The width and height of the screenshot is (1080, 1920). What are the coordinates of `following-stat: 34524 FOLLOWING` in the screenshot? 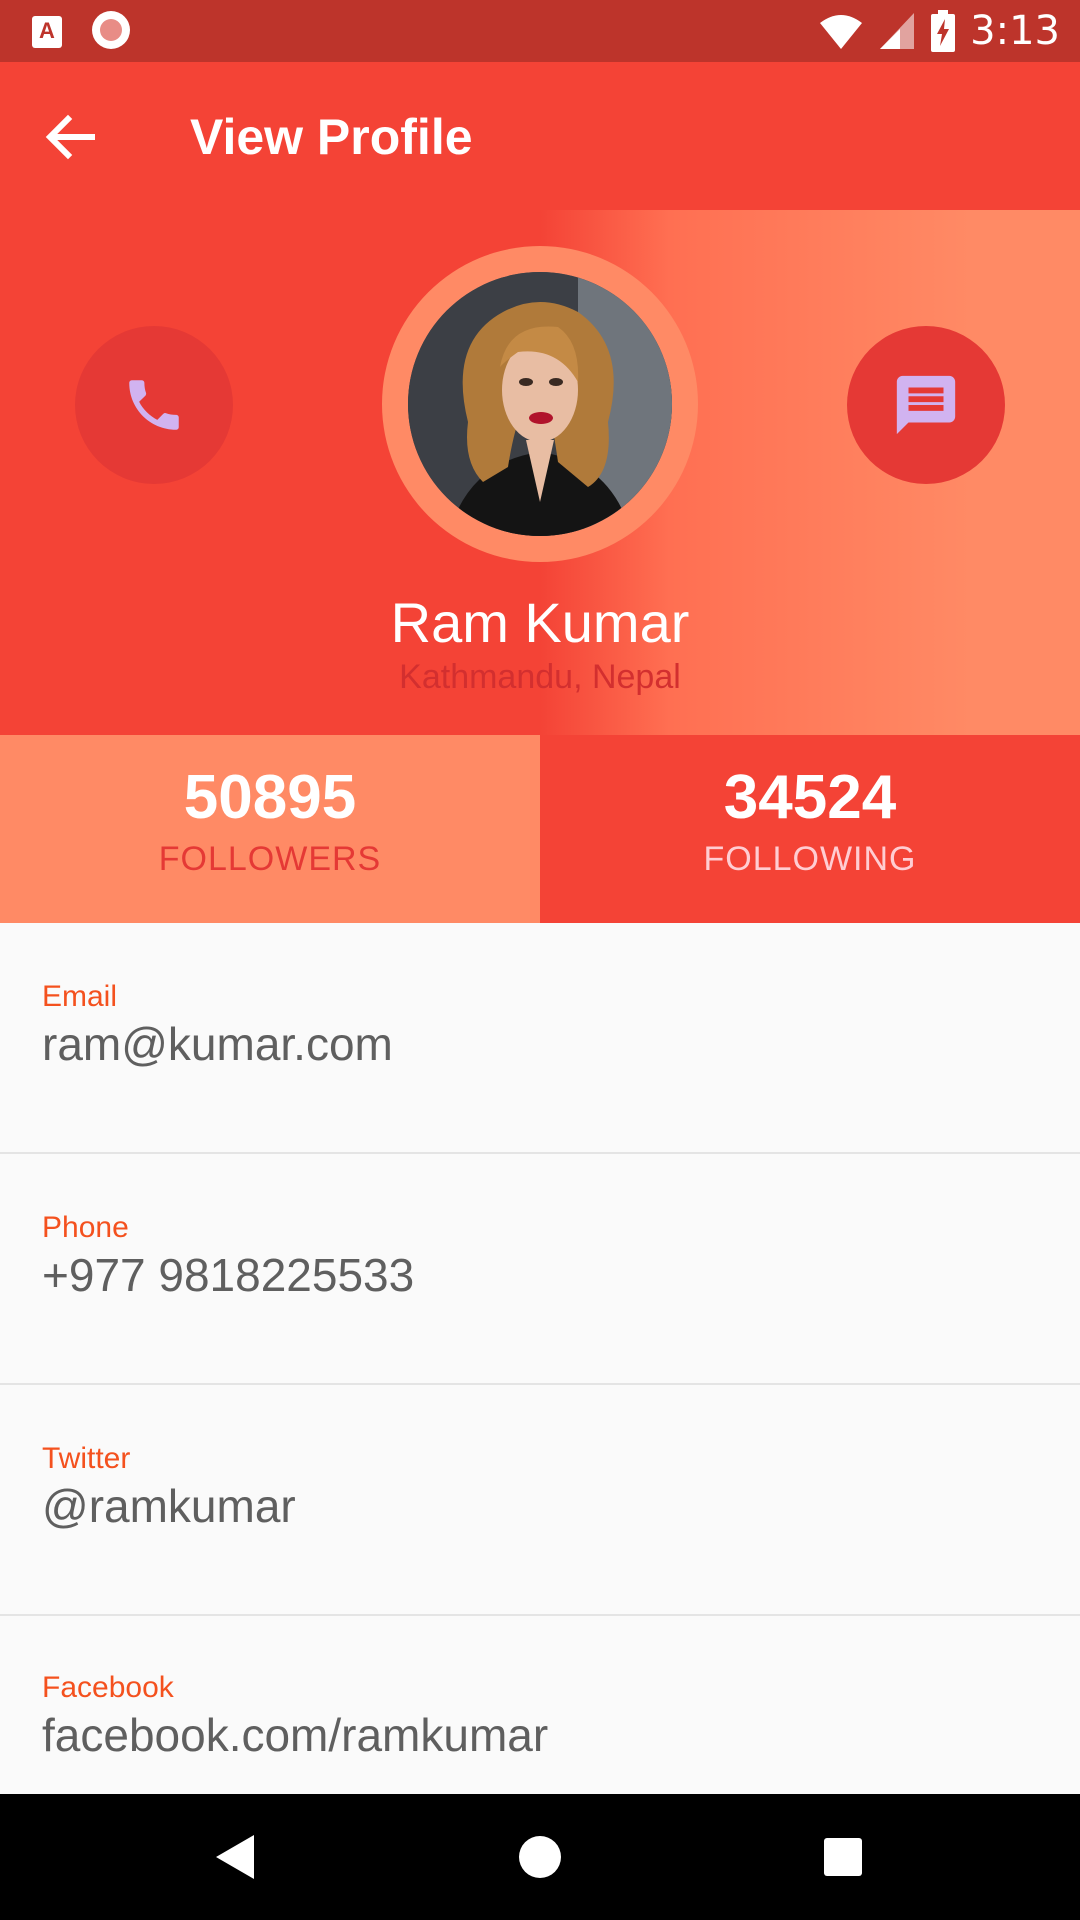 It's located at (810, 829).